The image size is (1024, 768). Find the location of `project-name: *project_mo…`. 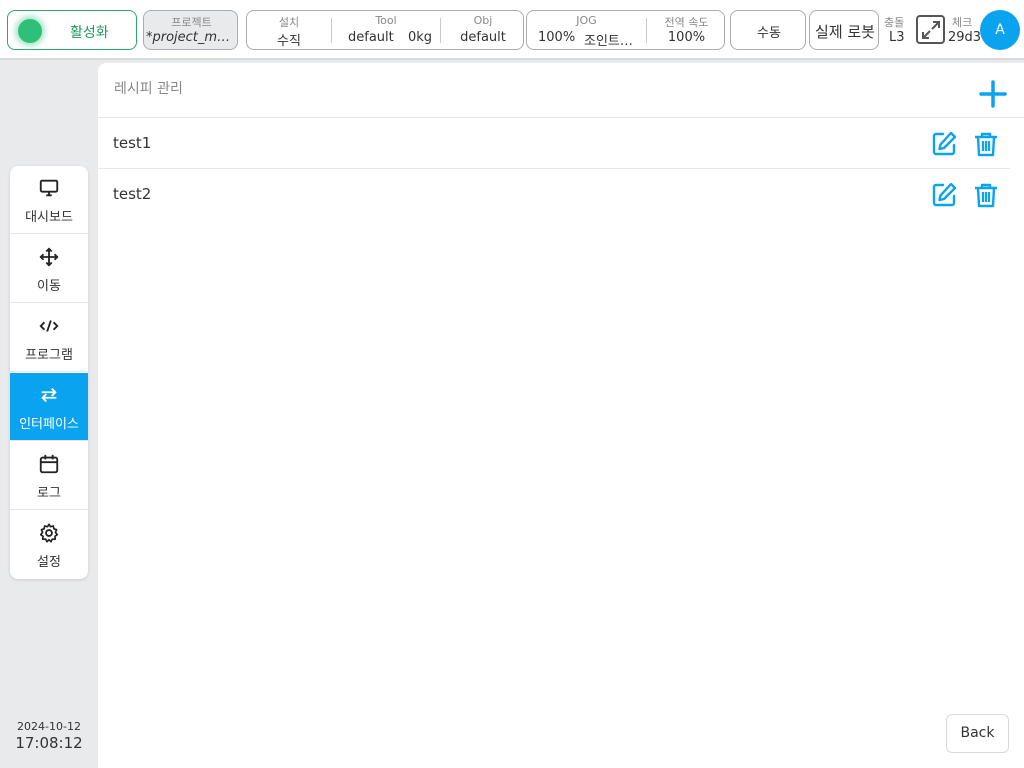

project-name: *project_mo… is located at coordinates (191, 37).